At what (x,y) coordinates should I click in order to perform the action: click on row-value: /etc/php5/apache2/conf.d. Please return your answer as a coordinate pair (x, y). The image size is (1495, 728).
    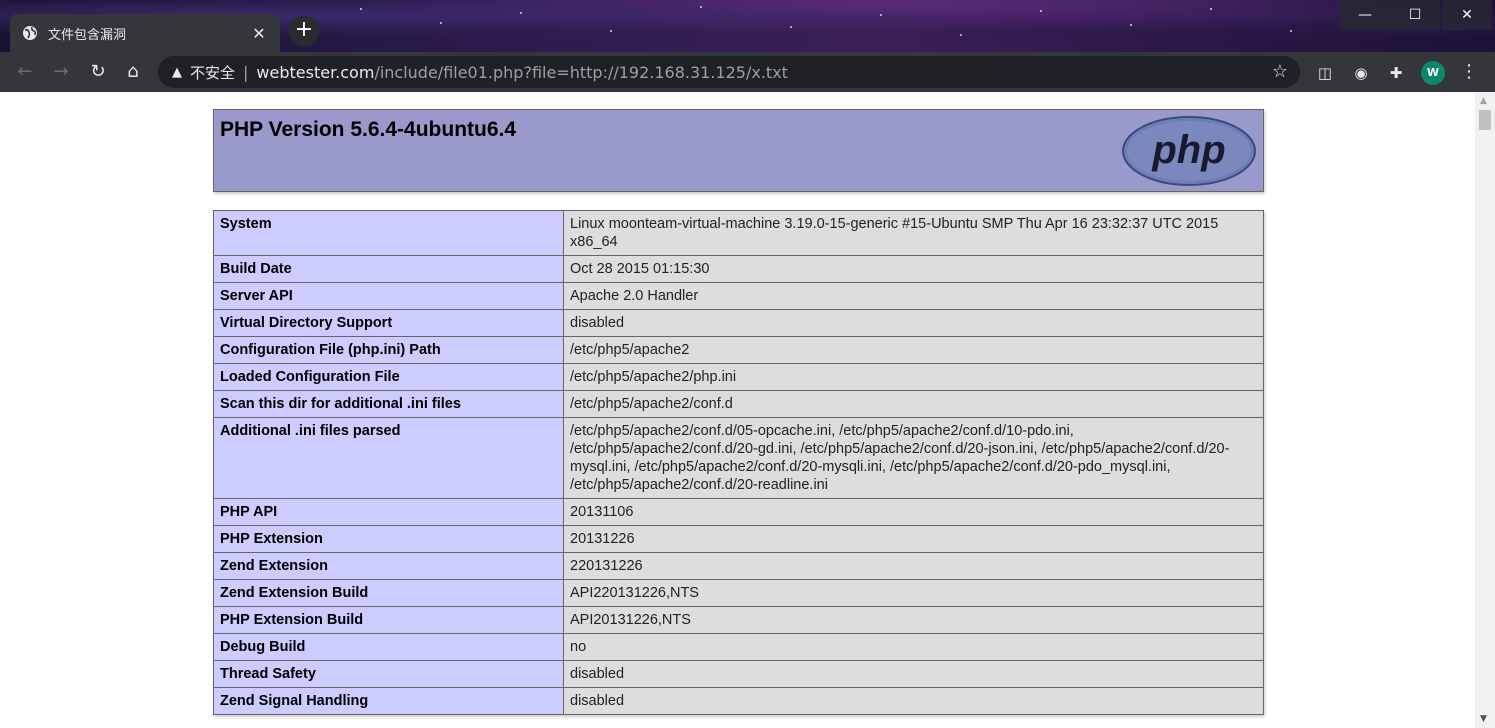
    Looking at the image, I should click on (913, 404).